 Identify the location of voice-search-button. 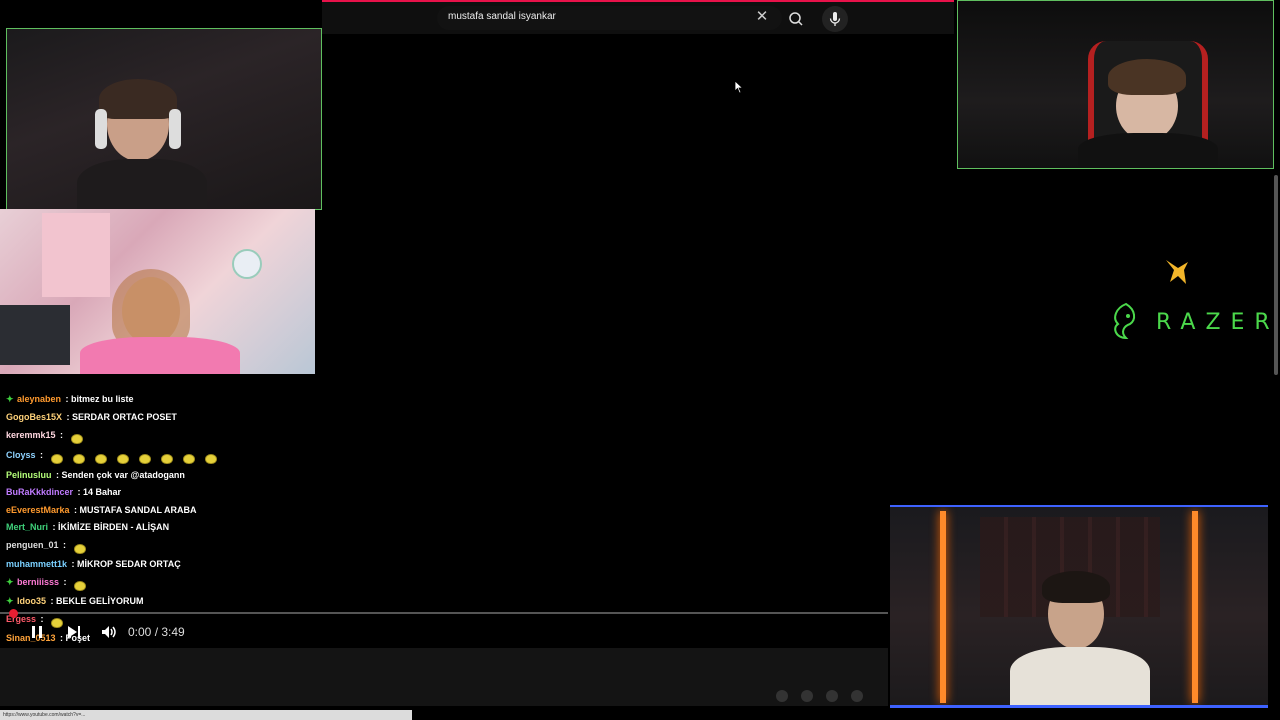
(835, 19).